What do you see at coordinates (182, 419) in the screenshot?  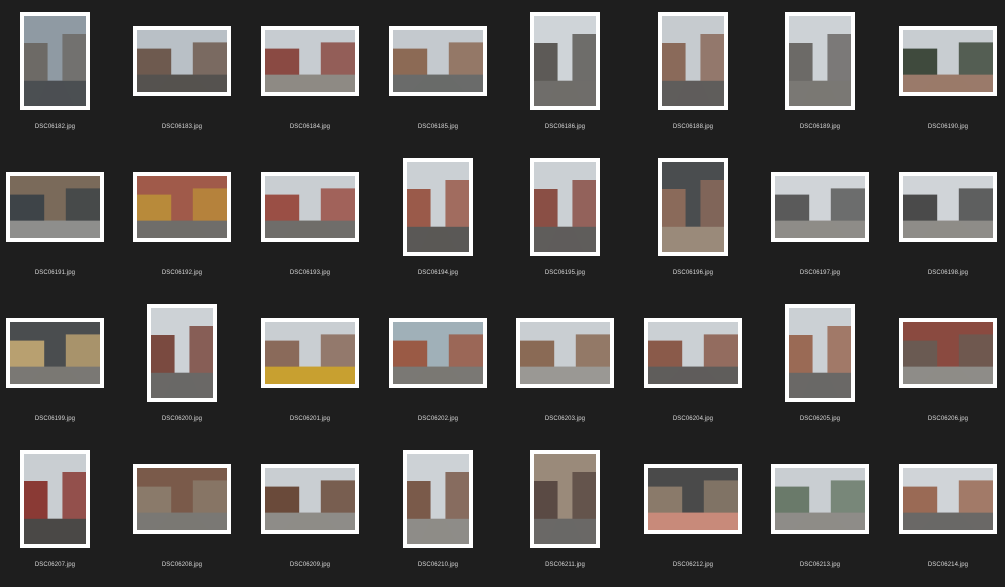 I see `file-name-label: DSC06200.jpg` at bounding box center [182, 419].